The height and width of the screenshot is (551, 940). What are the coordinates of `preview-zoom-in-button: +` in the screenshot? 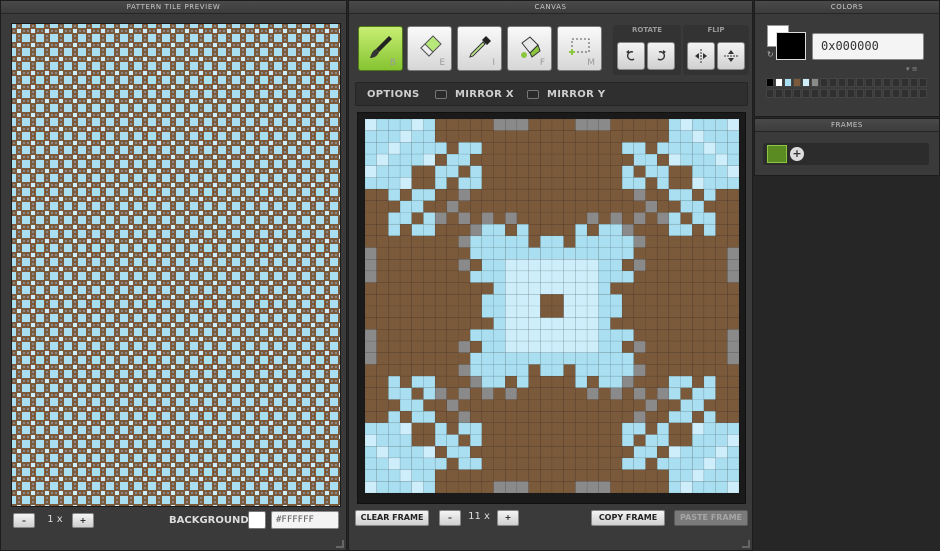 It's located at (83, 520).